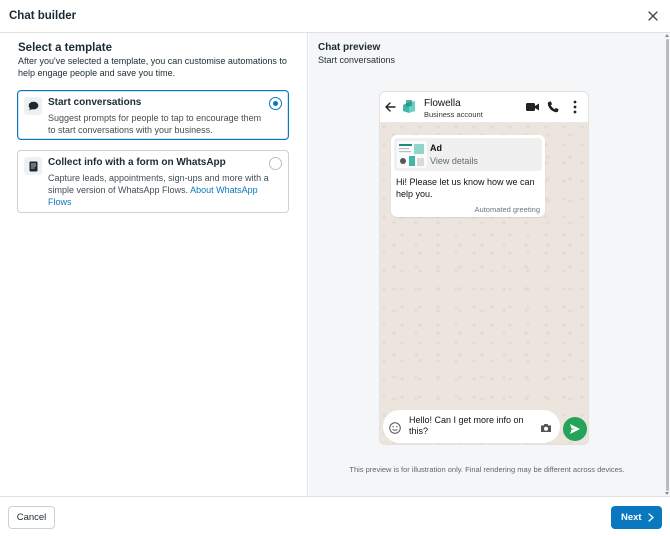 This screenshot has width=670, height=536. What do you see at coordinates (532, 107) in the screenshot?
I see `video-call-icon` at bounding box center [532, 107].